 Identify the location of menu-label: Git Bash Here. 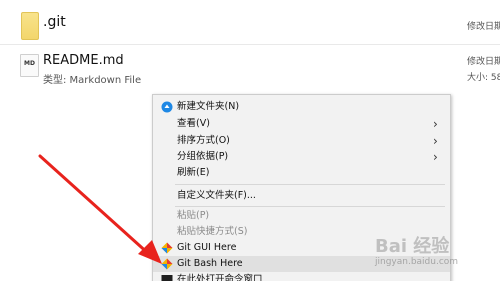
(210, 263).